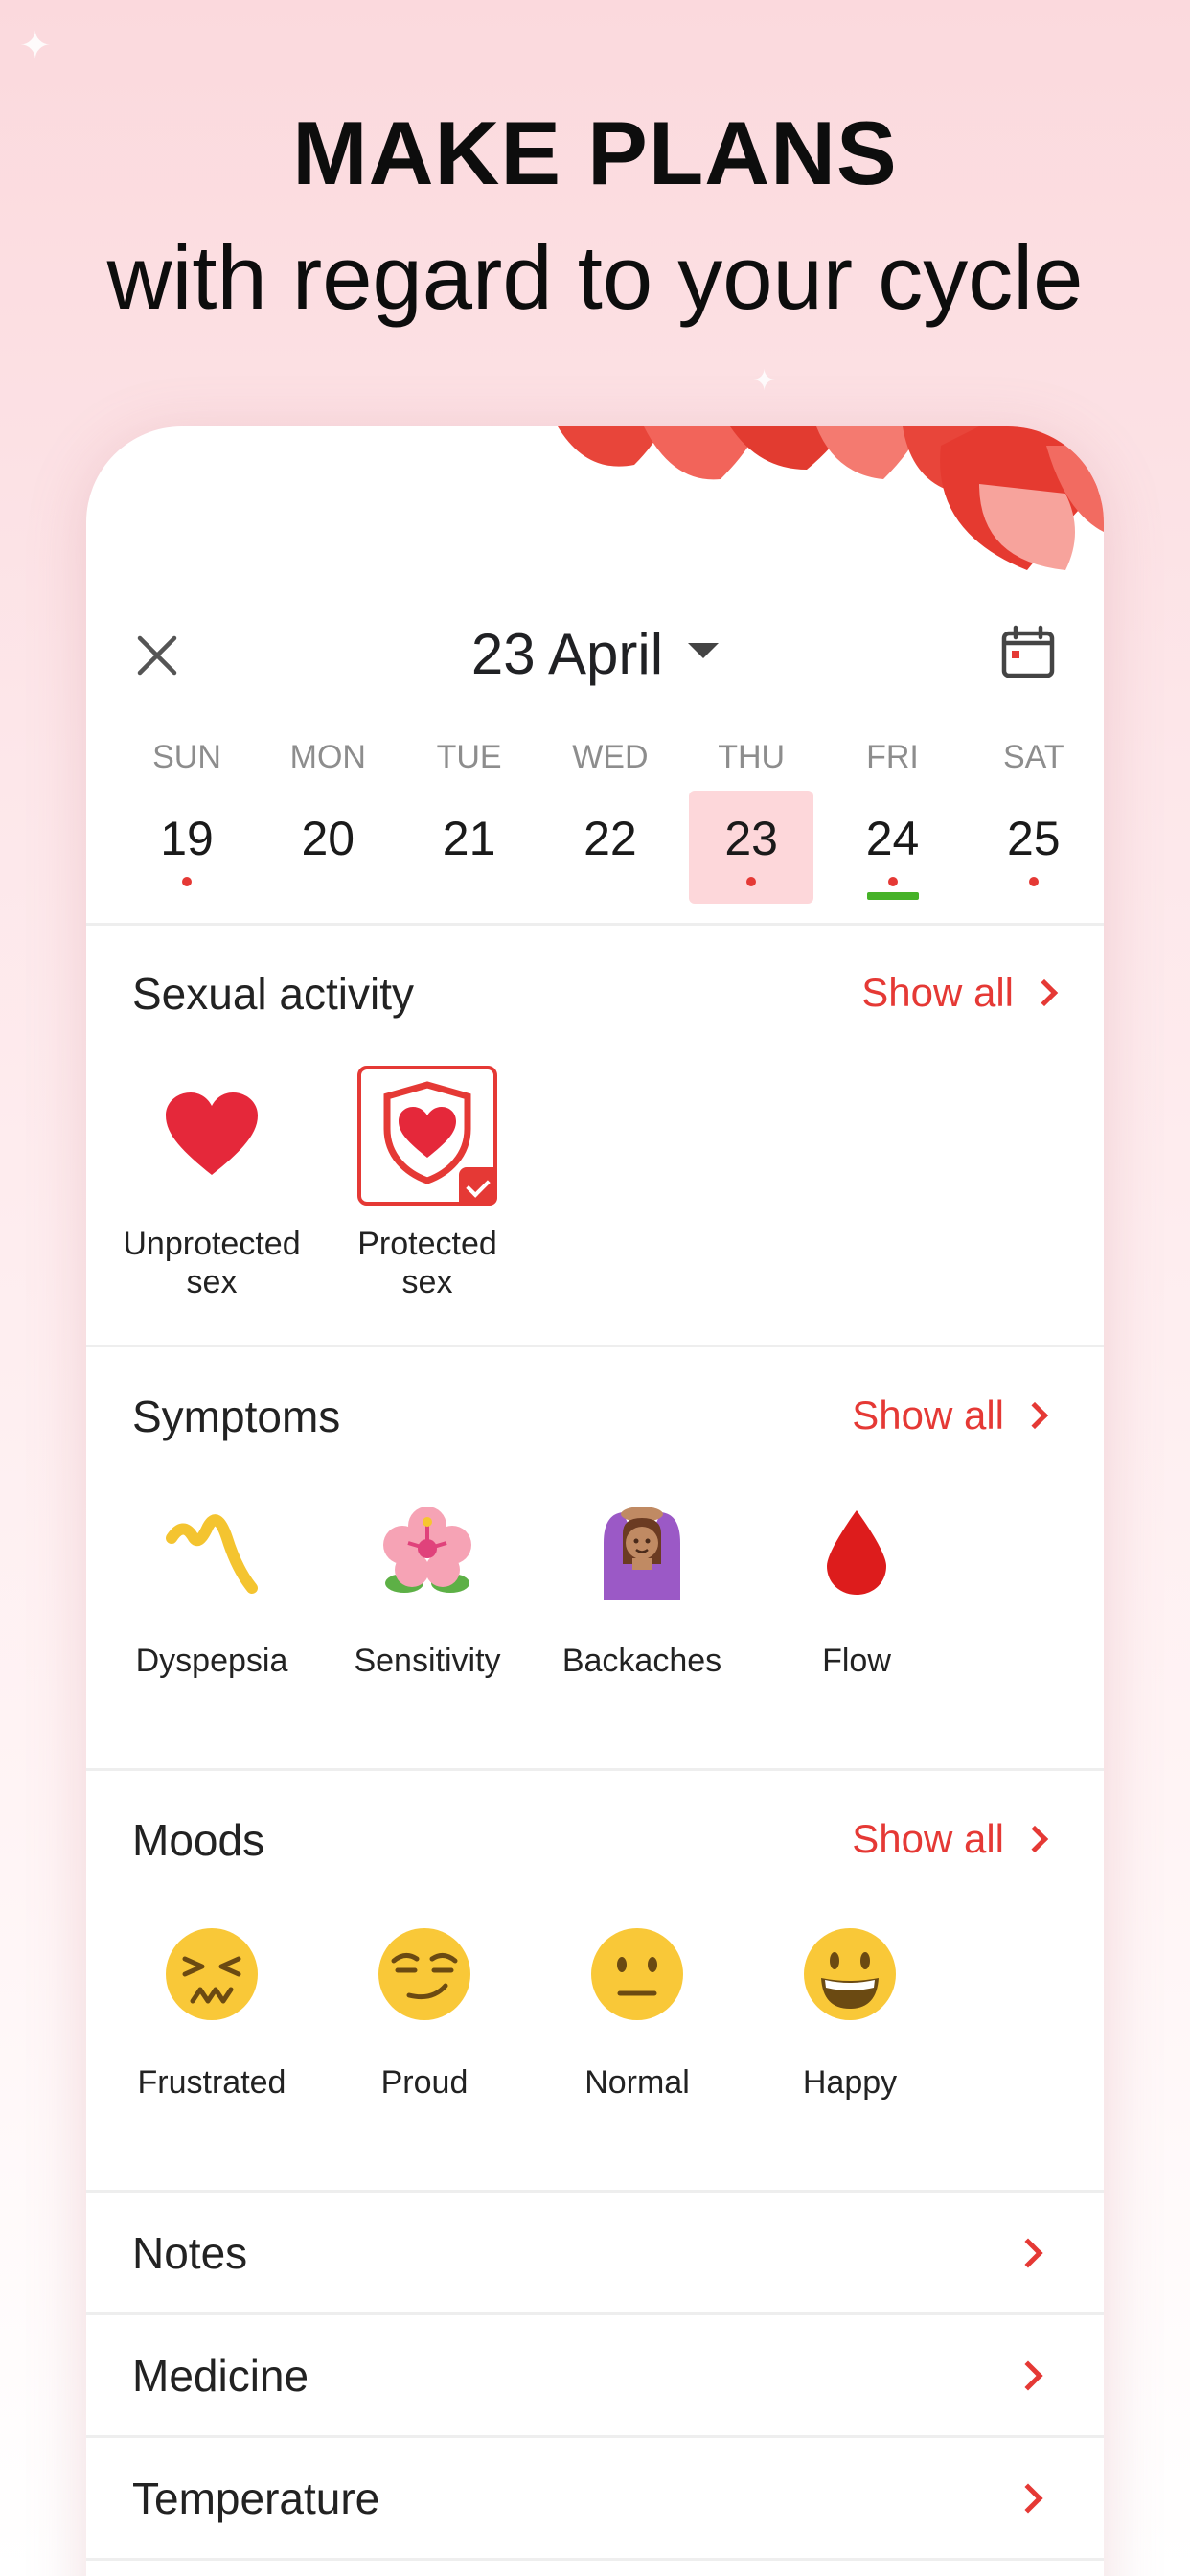 This screenshot has width=1190, height=2576. What do you see at coordinates (427, 1549) in the screenshot?
I see `hibiscus-icon` at bounding box center [427, 1549].